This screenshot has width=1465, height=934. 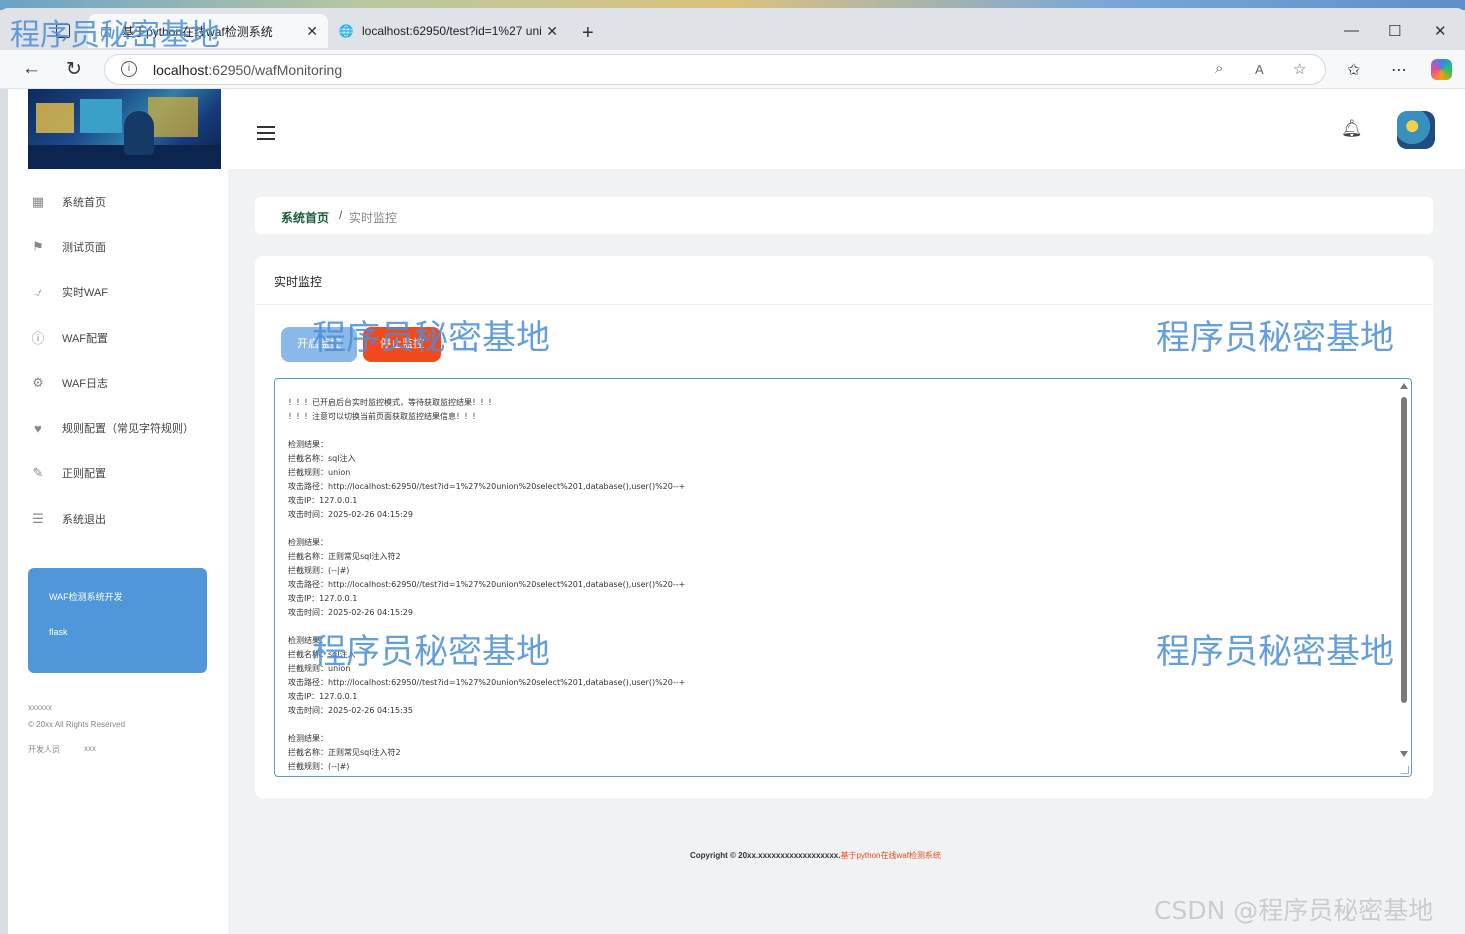 I want to click on close-window-button: ✕, so click(x=1440, y=31).